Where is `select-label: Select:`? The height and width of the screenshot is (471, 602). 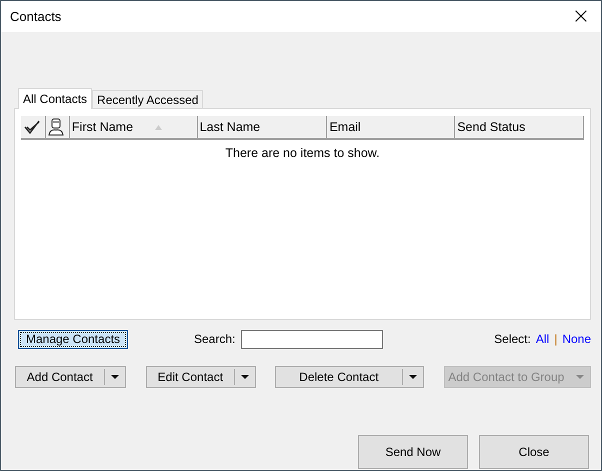
select-label: Select: is located at coordinates (512, 339).